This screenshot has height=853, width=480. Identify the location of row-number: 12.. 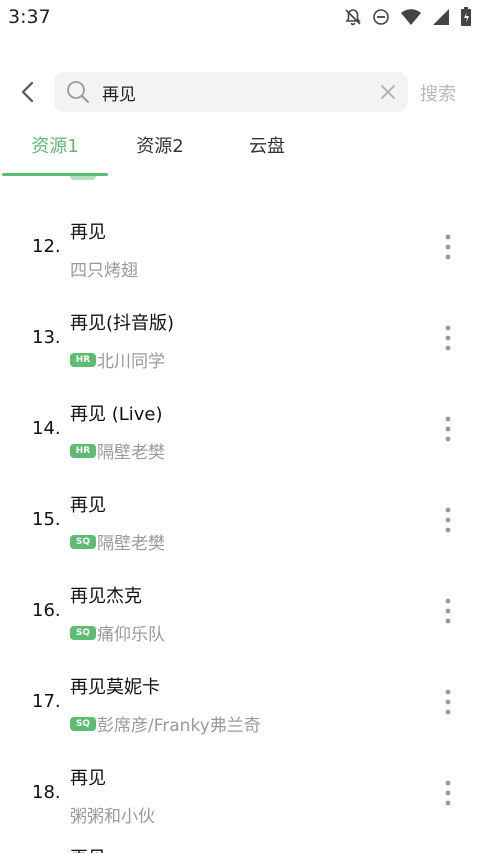
(46, 246).